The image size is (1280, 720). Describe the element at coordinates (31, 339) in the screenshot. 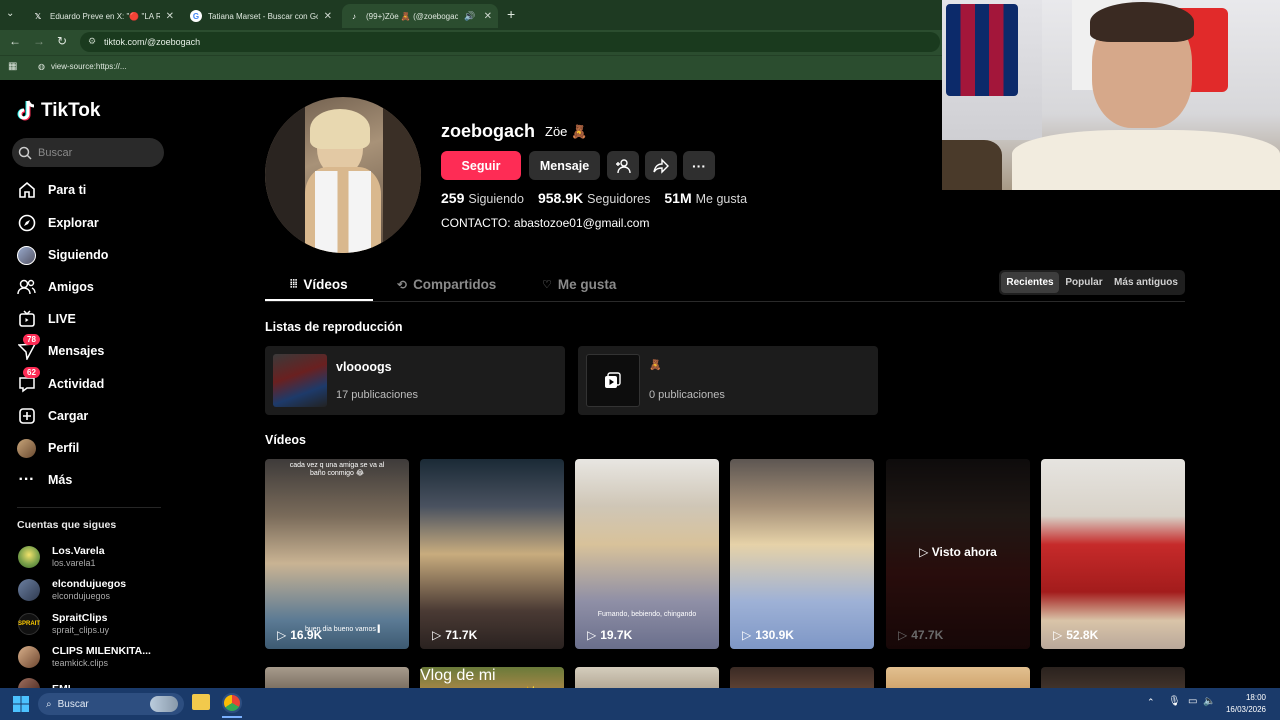

I see `messages-badge: 78` at that location.